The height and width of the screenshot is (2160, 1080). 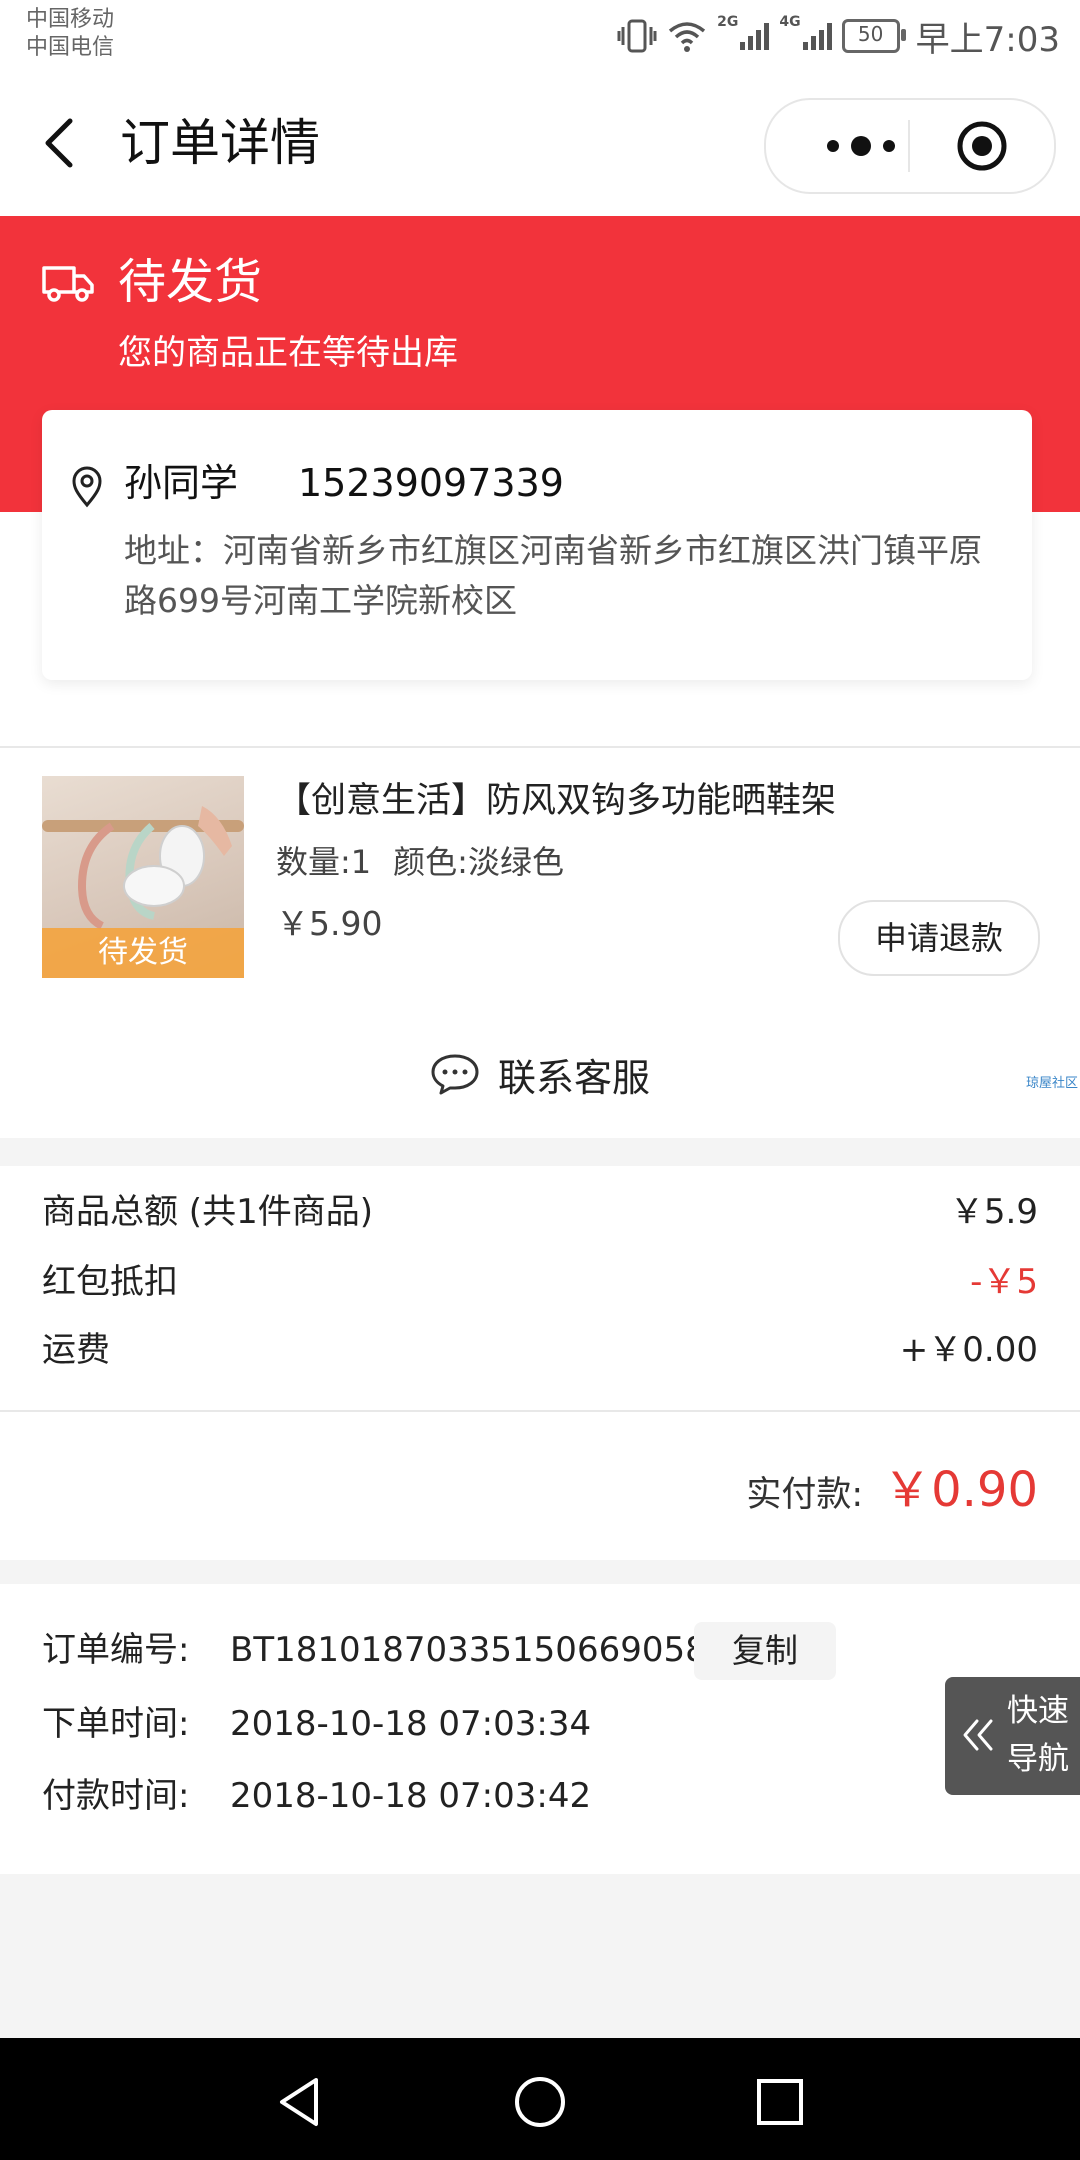 What do you see at coordinates (431, 483) in the screenshot?
I see `receiver-phone: 15239097339` at bounding box center [431, 483].